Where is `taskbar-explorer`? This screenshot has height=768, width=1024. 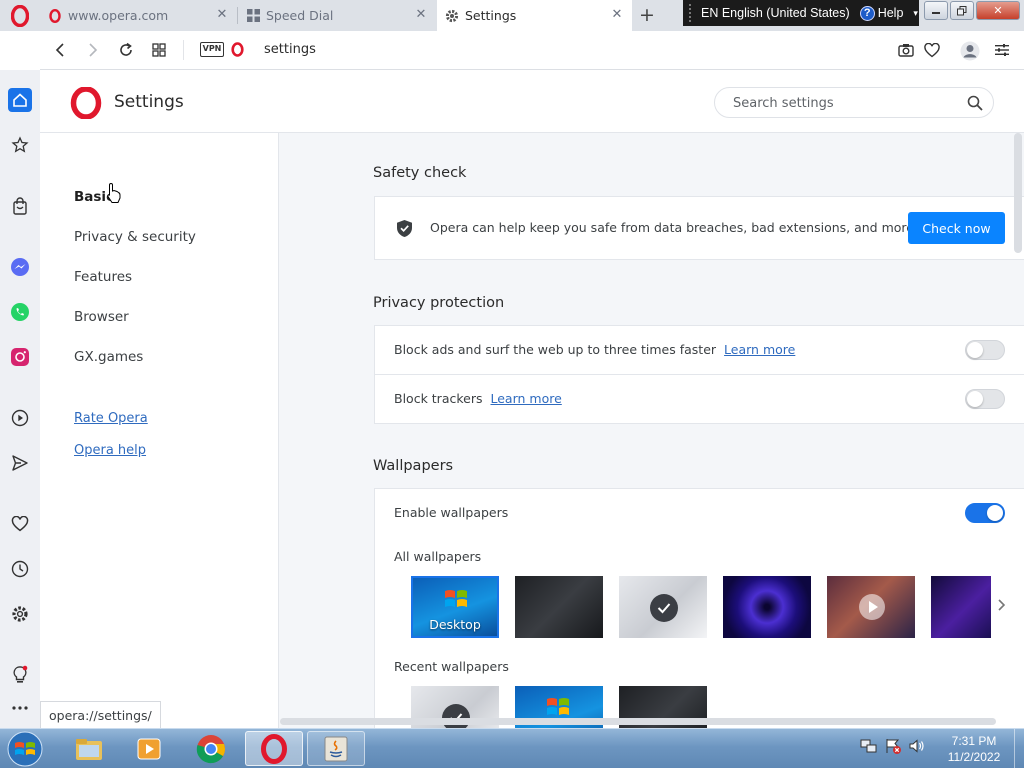 taskbar-explorer is located at coordinates (89, 748).